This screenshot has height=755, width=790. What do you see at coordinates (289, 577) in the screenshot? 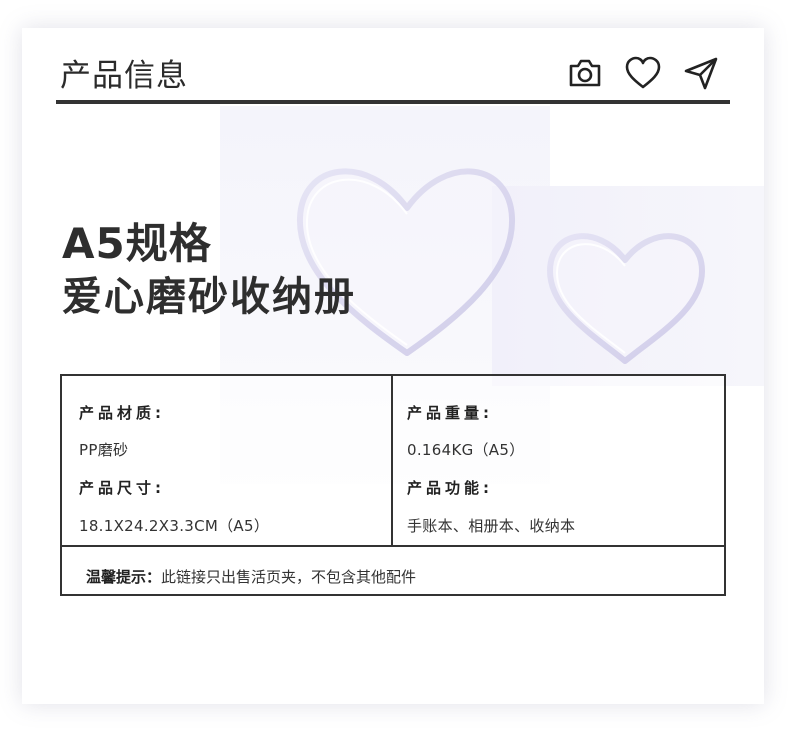
I see `notice-content: 此链接只出售活页夹，不包含其他配件` at bounding box center [289, 577].